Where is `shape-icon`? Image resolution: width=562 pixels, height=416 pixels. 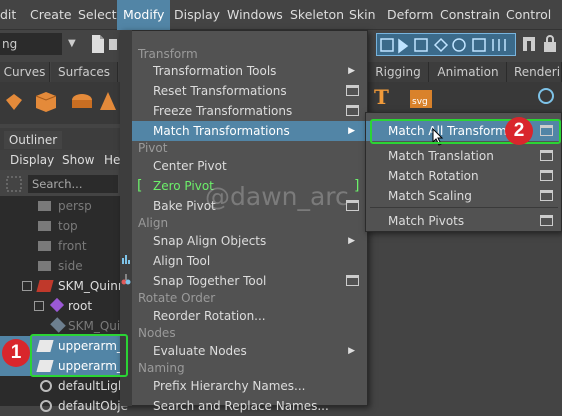
shape-icon is located at coordinates (58, 325).